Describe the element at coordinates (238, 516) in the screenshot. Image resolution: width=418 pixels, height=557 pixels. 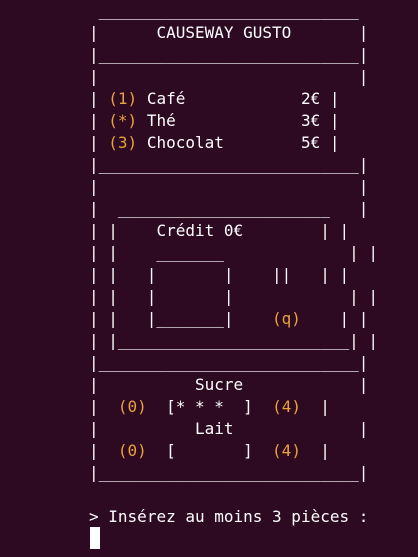
I see `prompt-text: Insérez au moins 3 pièces :` at that location.